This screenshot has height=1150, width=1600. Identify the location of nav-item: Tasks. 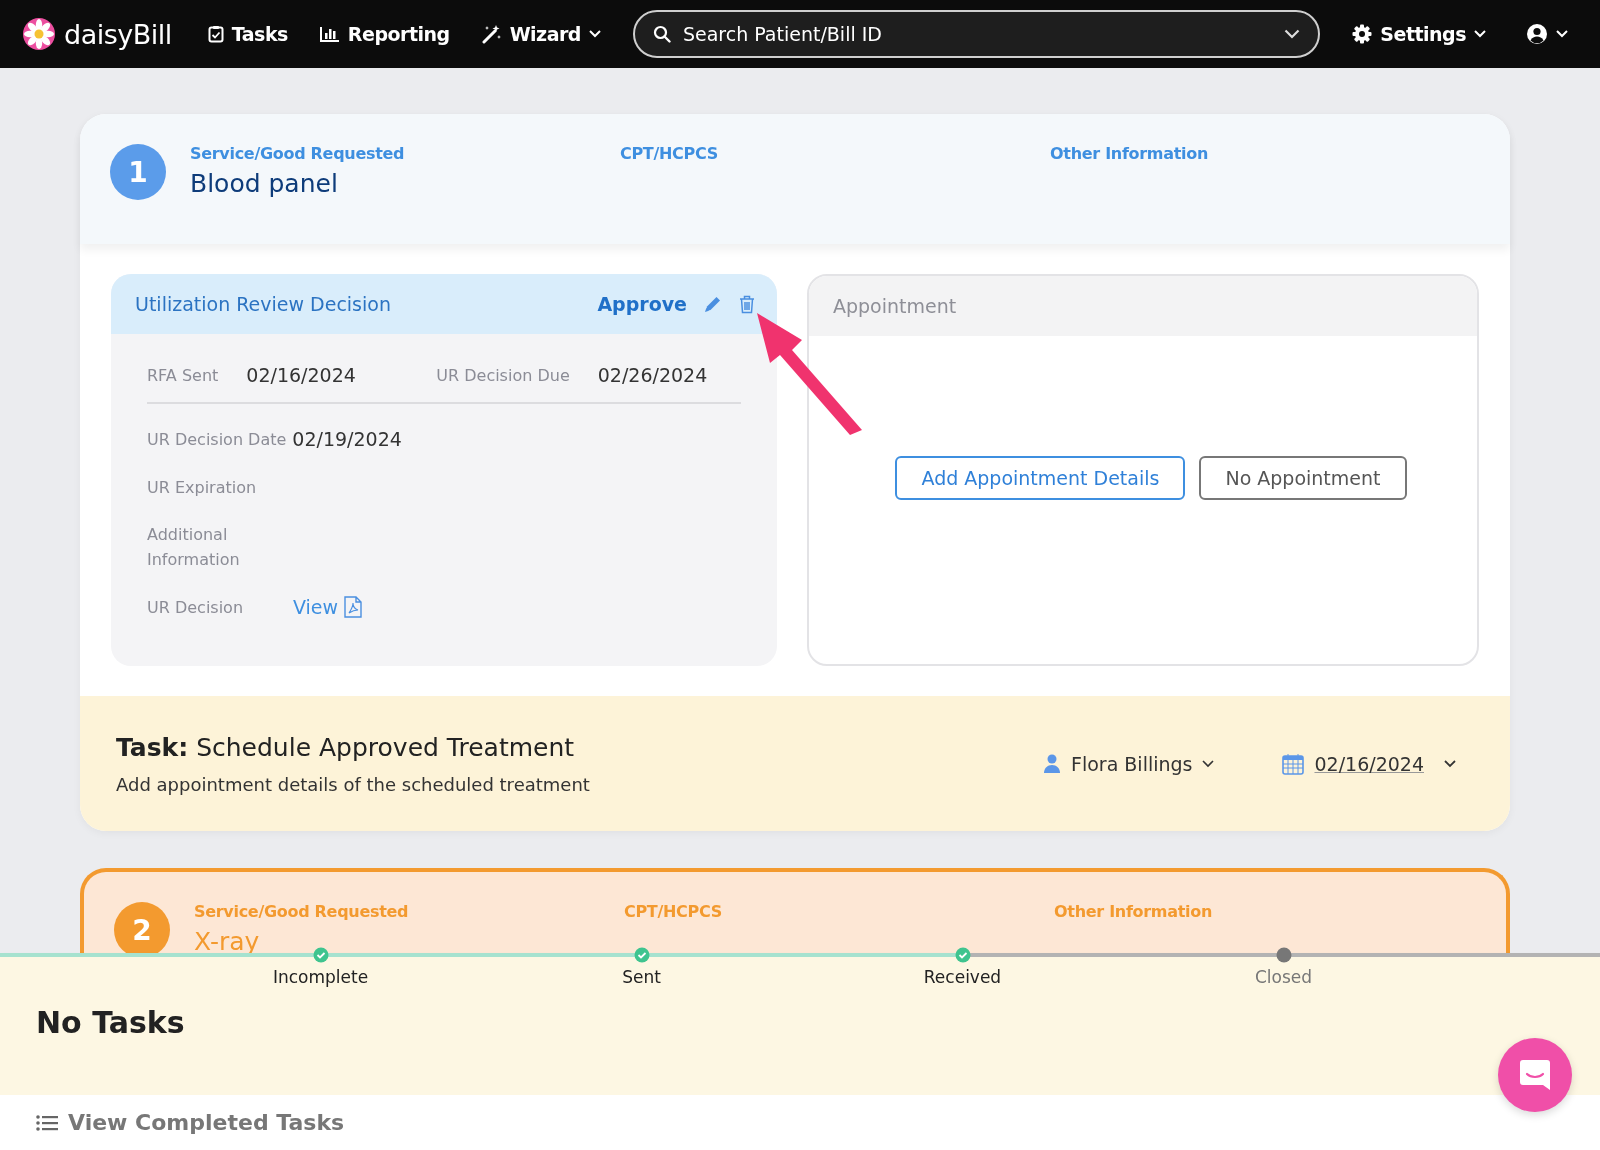
(247, 34).